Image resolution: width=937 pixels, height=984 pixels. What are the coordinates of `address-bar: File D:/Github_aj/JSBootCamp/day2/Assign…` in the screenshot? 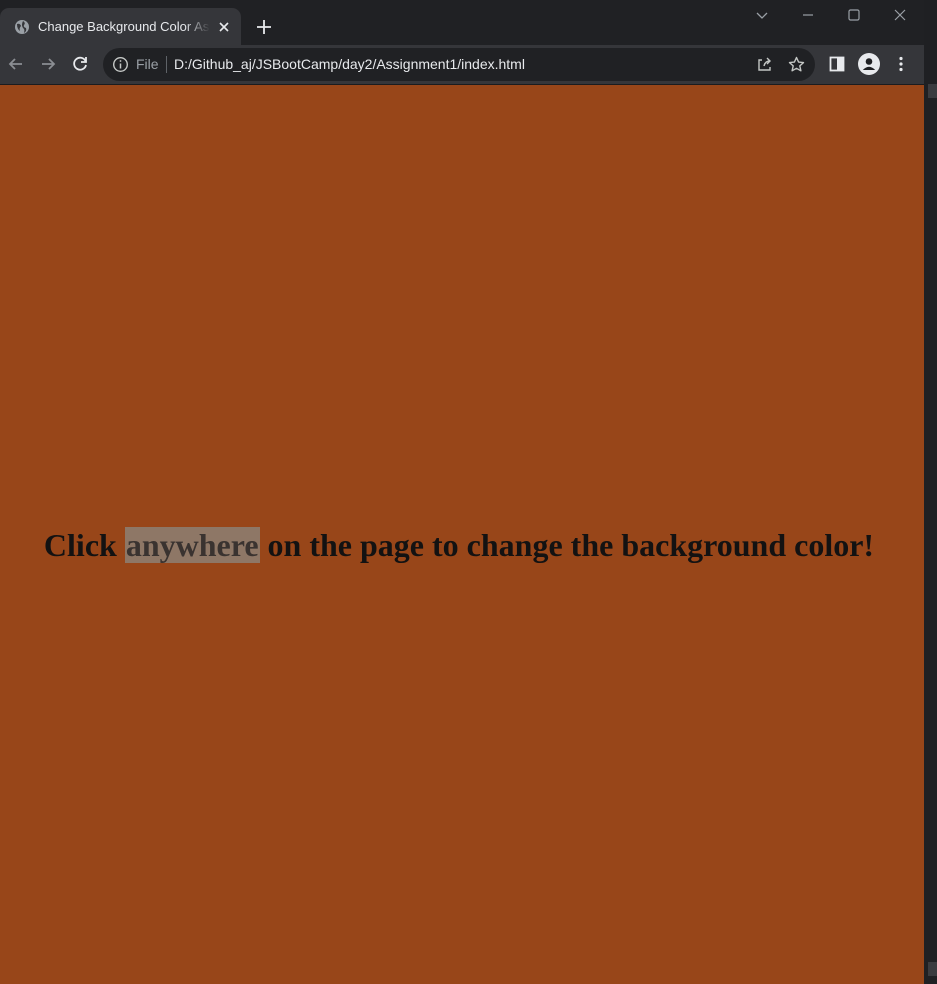 It's located at (459, 64).